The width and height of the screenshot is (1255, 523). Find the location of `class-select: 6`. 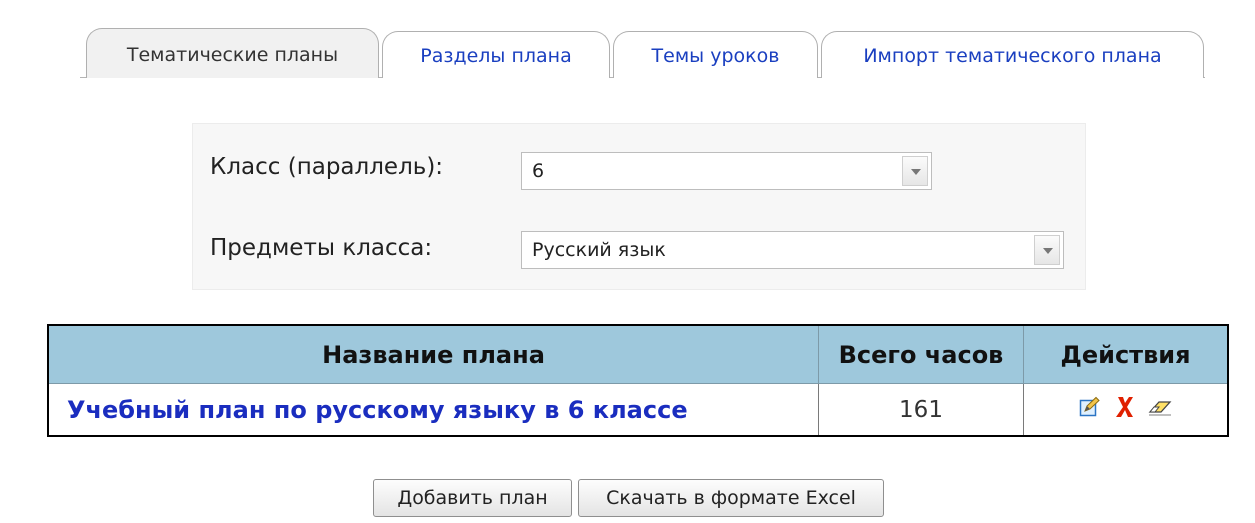

class-select: 6 is located at coordinates (726, 171).